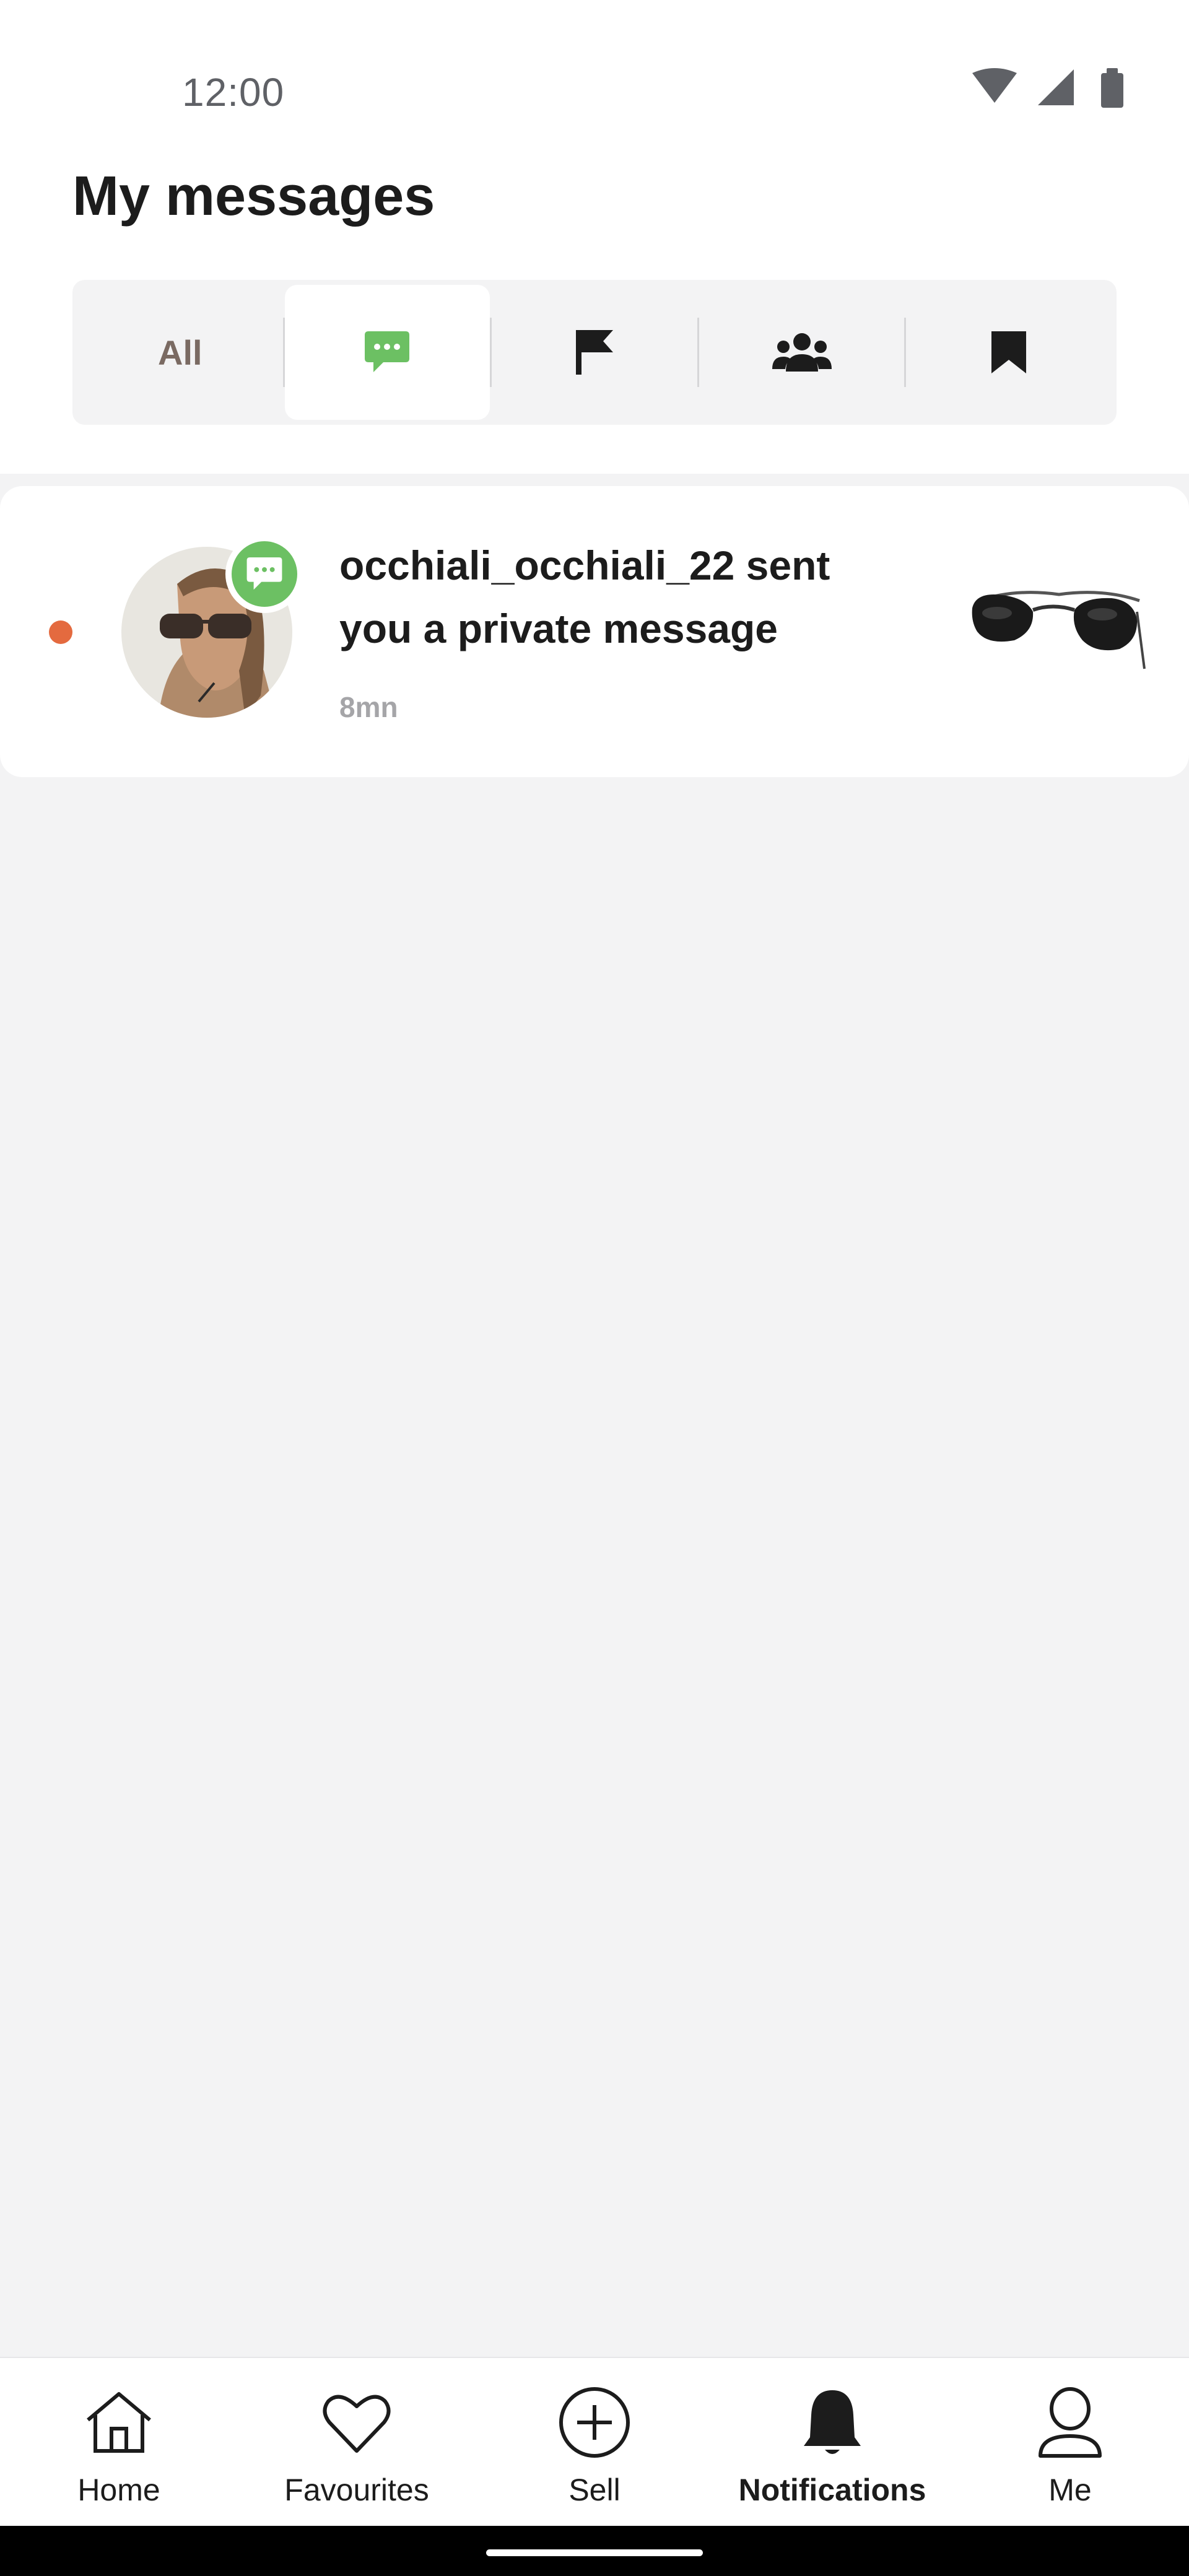 Image resolution: width=1189 pixels, height=2576 pixels. What do you see at coordinates (594, 2552) in the screenshot?
I see `home-indicator` at bounding box center [594, 2552].